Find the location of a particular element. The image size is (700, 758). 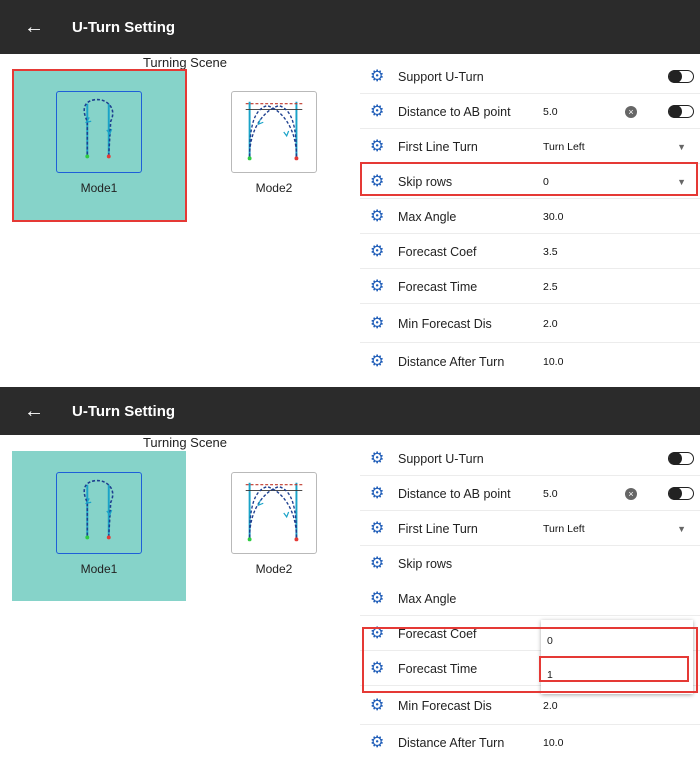

setting-max-angle: ⚙ Max Angle 30.0 is located at coordinates (530, 217).